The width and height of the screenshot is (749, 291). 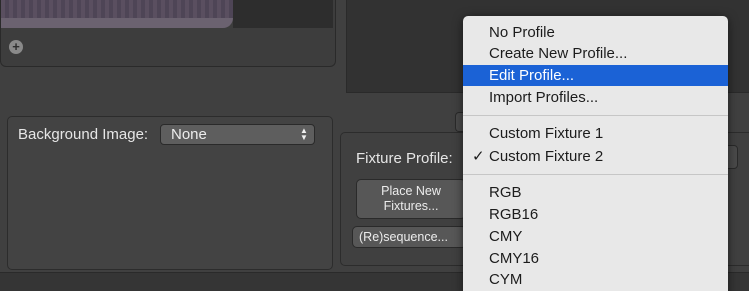 What do you see at coordinates (514, 214) in the screenshot?
I see `menu-item-label: RGB16` at bounding box center [514, 214].